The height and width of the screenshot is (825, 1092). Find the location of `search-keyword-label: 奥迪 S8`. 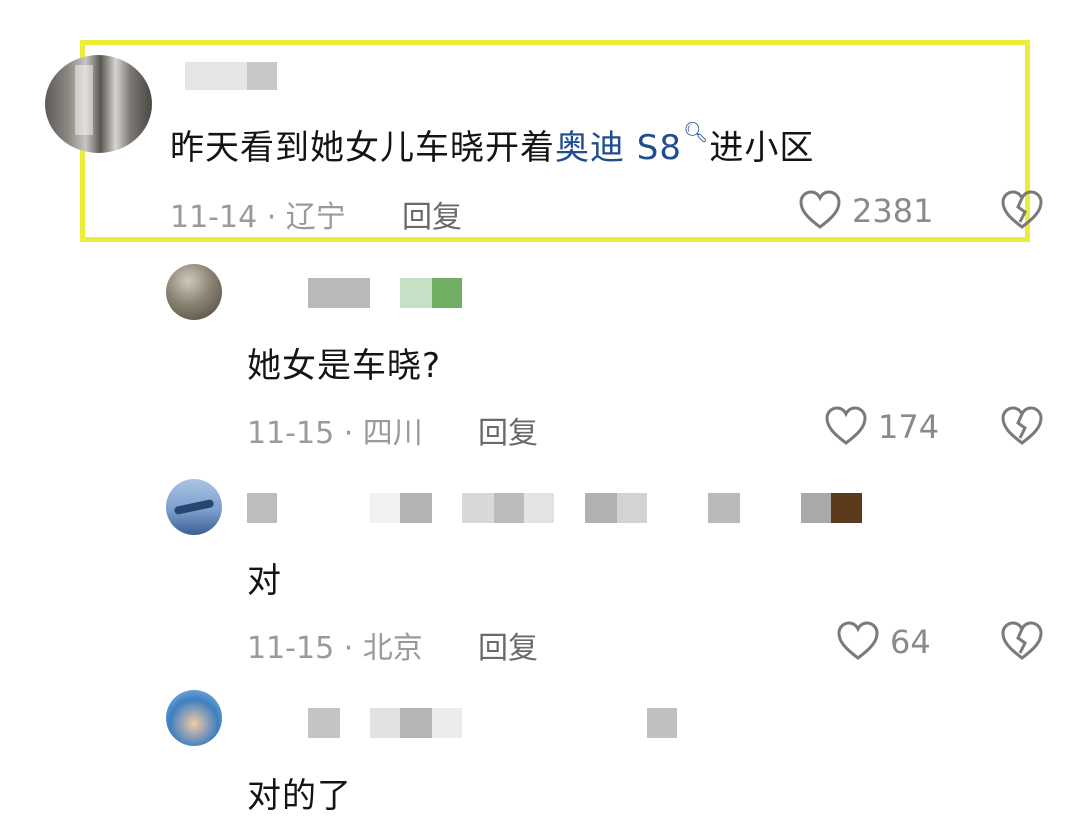

search-keyword-label: 奥迪 S8 is located at coordinates (619, 148).